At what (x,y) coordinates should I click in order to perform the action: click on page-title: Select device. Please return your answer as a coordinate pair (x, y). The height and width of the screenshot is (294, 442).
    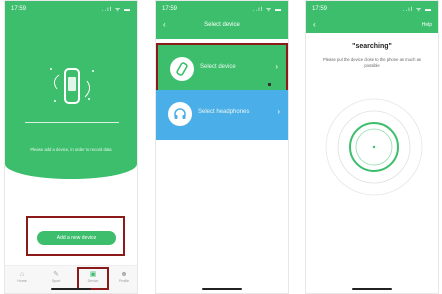
    Looking at the image, I should click on (222, 25).